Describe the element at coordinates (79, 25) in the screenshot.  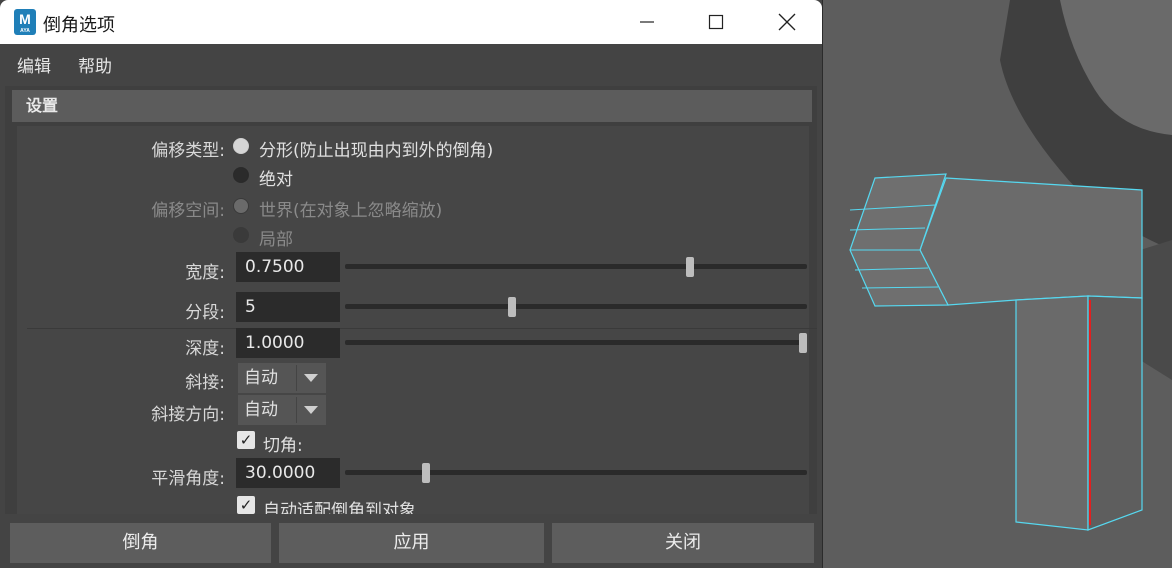
I see `window-title: 倒角选项` at that location.